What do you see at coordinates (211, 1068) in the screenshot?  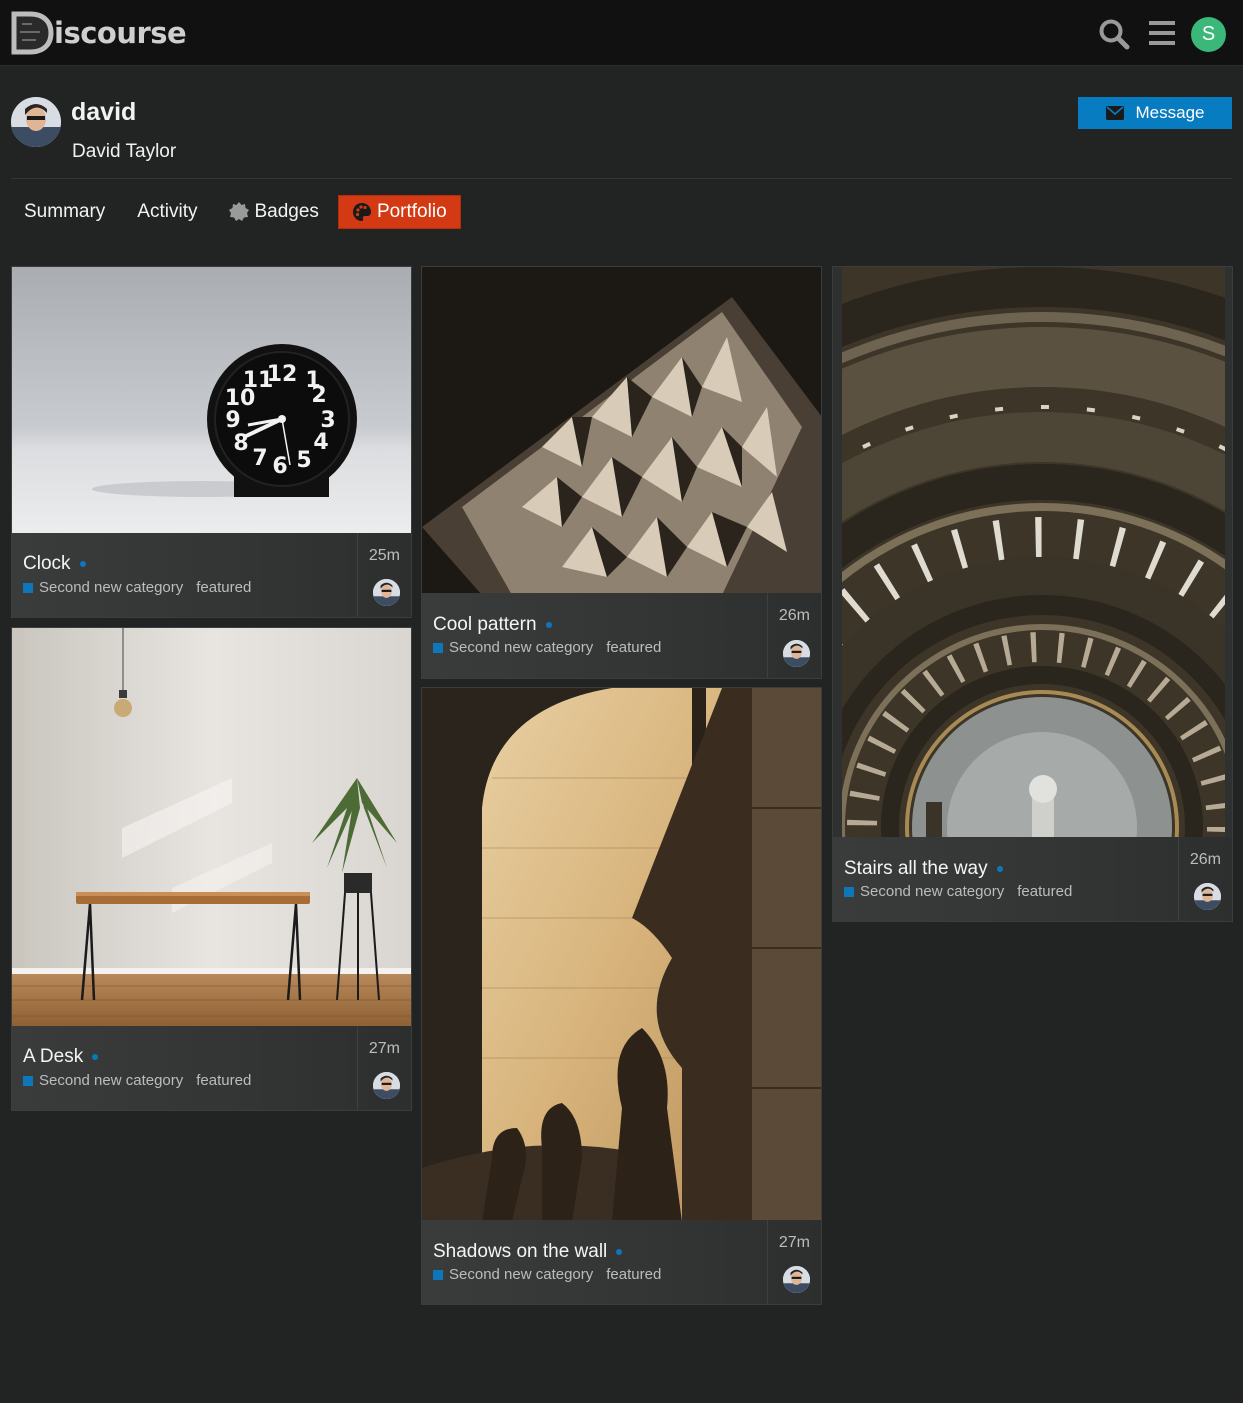 I see `topic-card-meta: A Desk Second new category featured 27m` at bounding box center [211, 1068].